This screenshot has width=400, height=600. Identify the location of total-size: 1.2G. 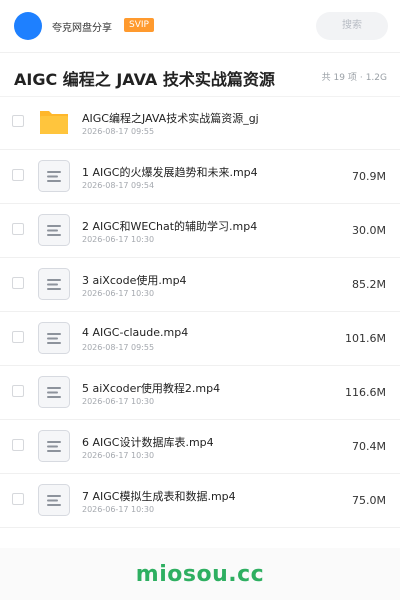
(376, 78).